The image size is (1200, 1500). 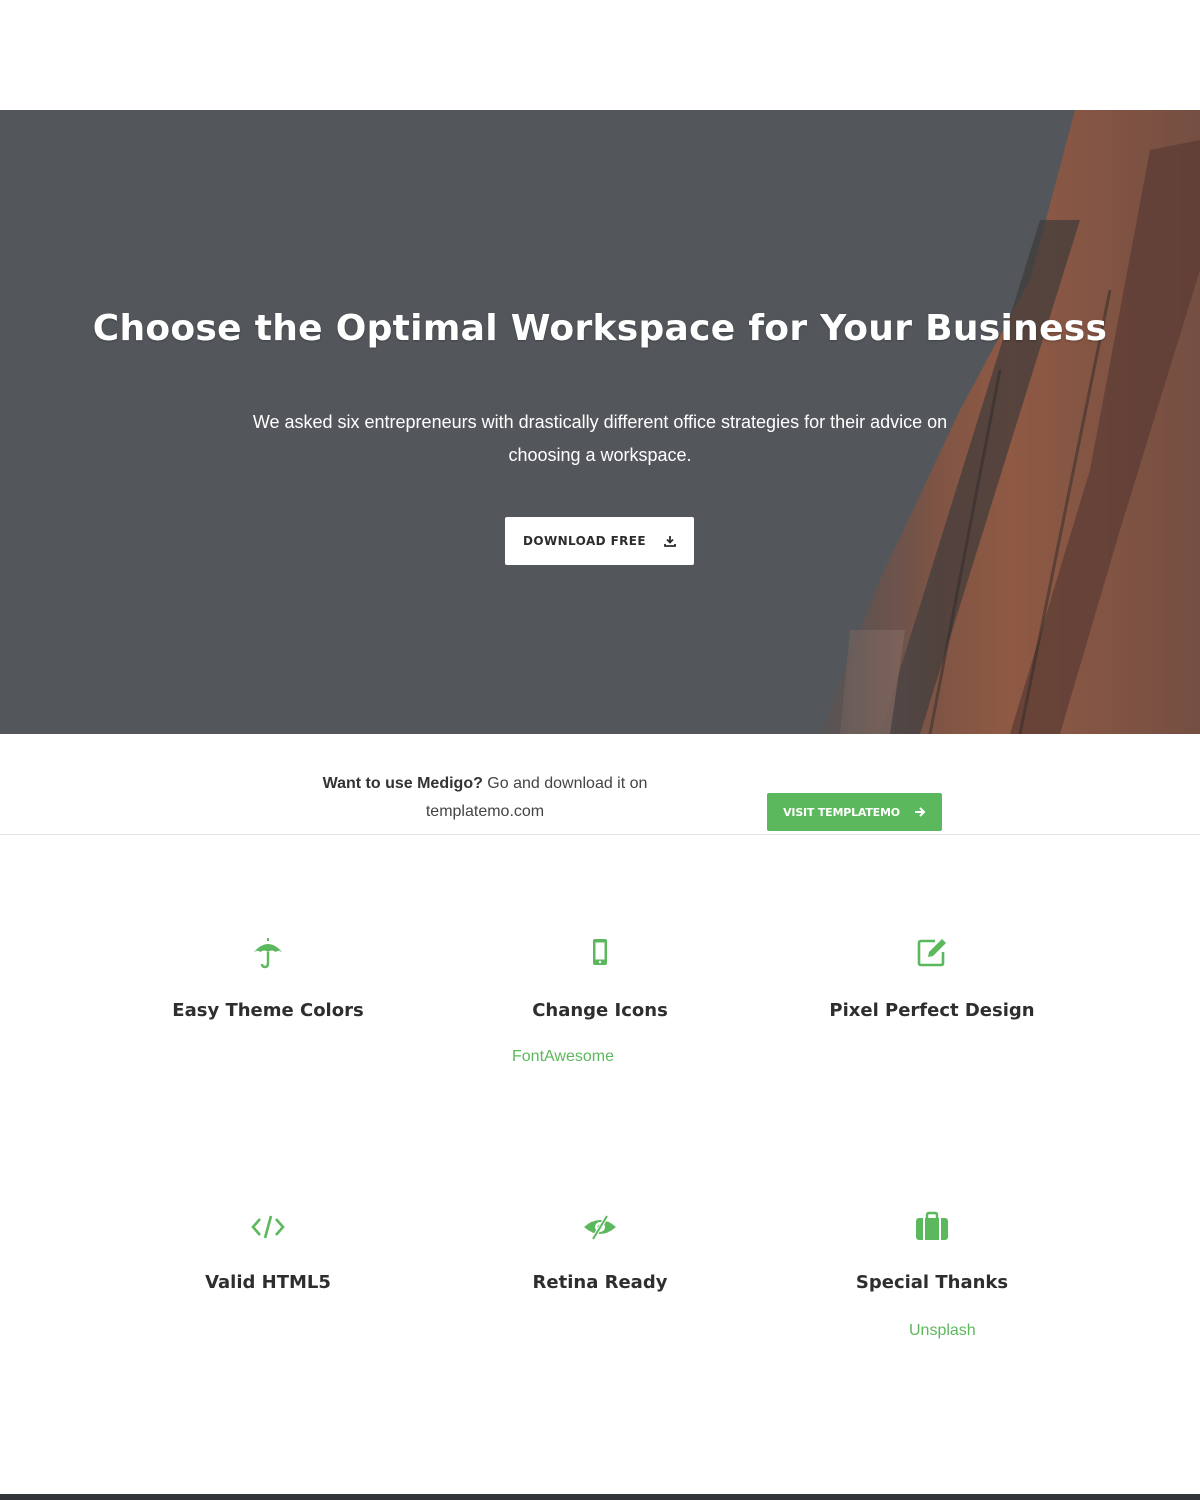 I want to click on feature-title: Pixel Perfect Design, so click(x=932, y=1010).